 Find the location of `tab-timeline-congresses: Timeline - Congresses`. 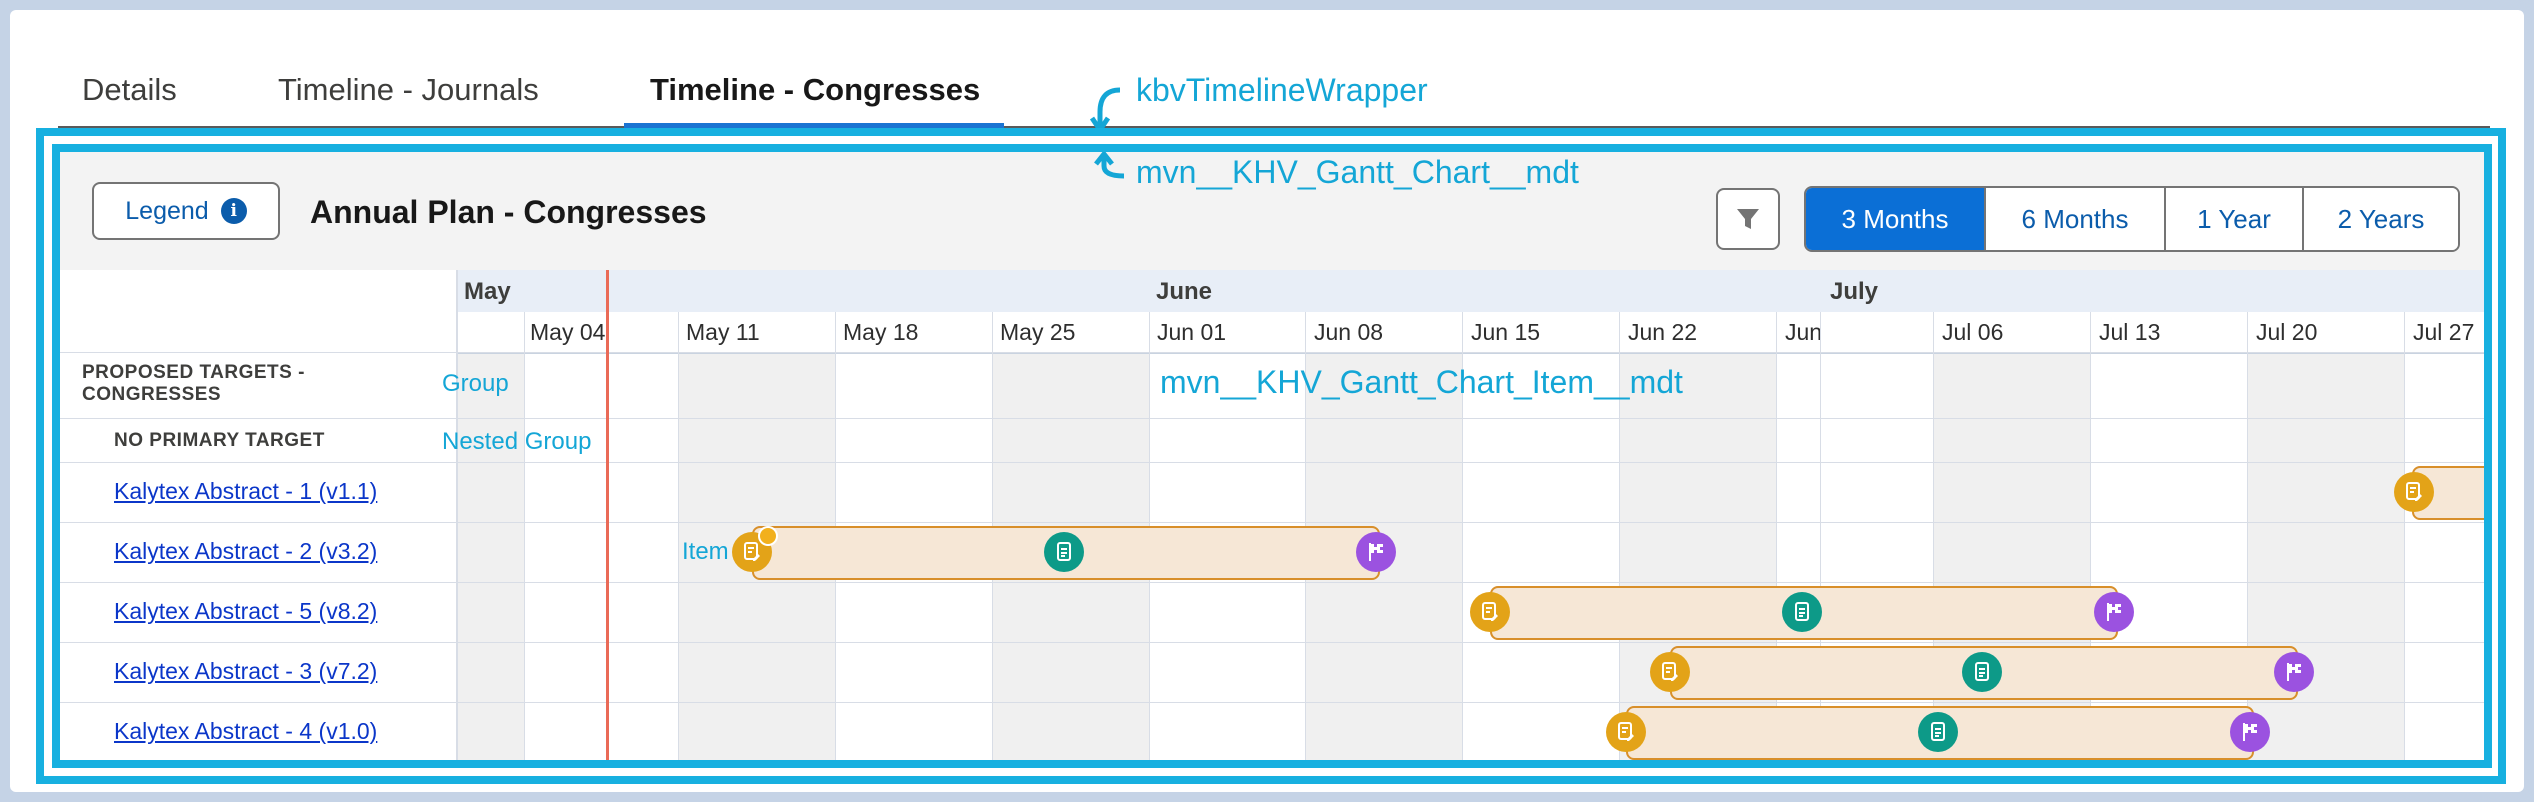

tab-timeline-congresses: Timeline - Congresses is located at coordinates (814, 99).